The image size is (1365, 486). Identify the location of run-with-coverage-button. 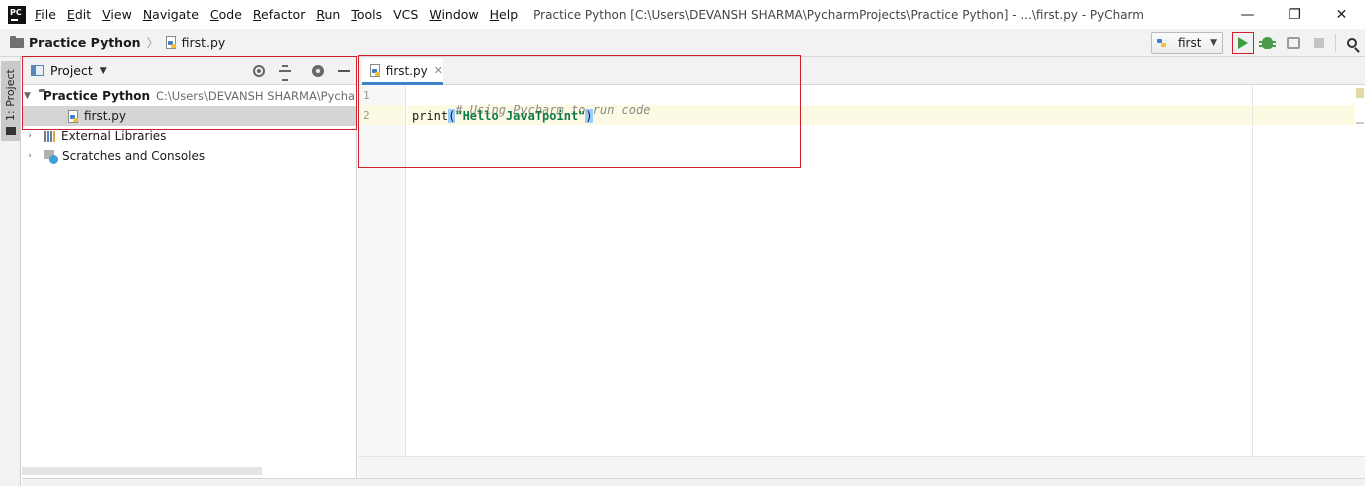
(1293, 43).